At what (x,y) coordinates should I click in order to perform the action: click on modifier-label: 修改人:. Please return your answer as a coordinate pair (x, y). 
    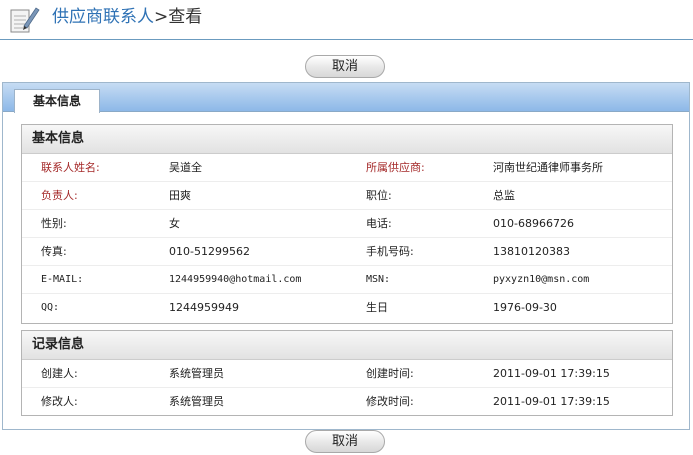
    Looking at the image, I should click on (59, 401).